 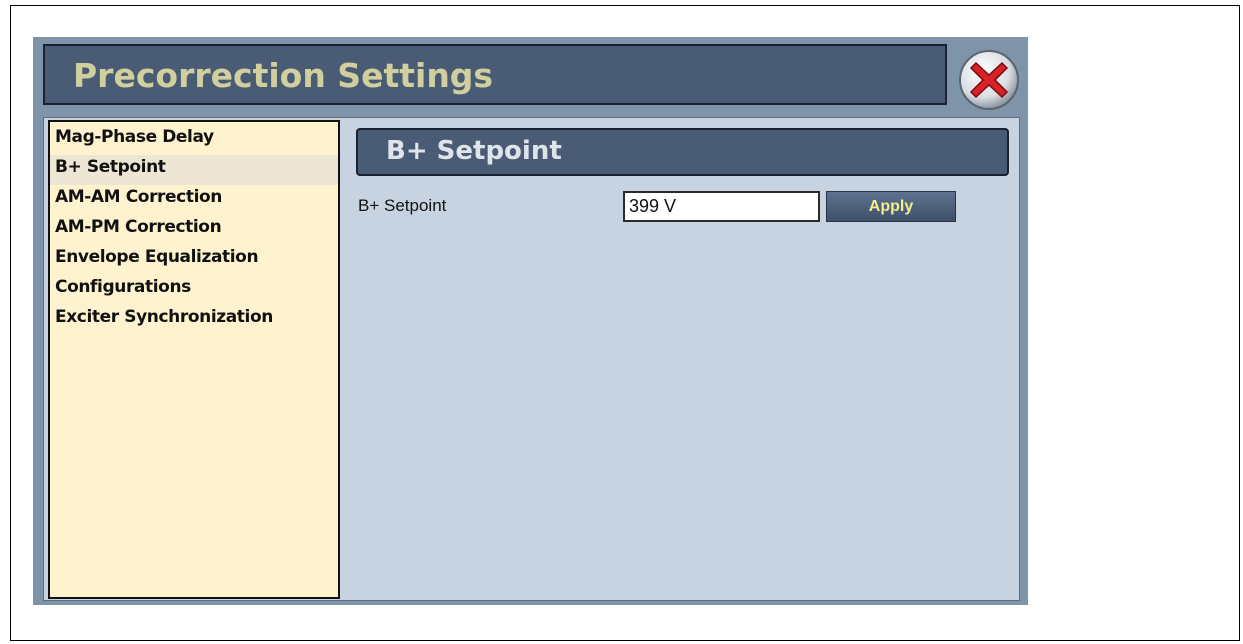 I want to click on close-x-icon, so click(x=989, y=80).